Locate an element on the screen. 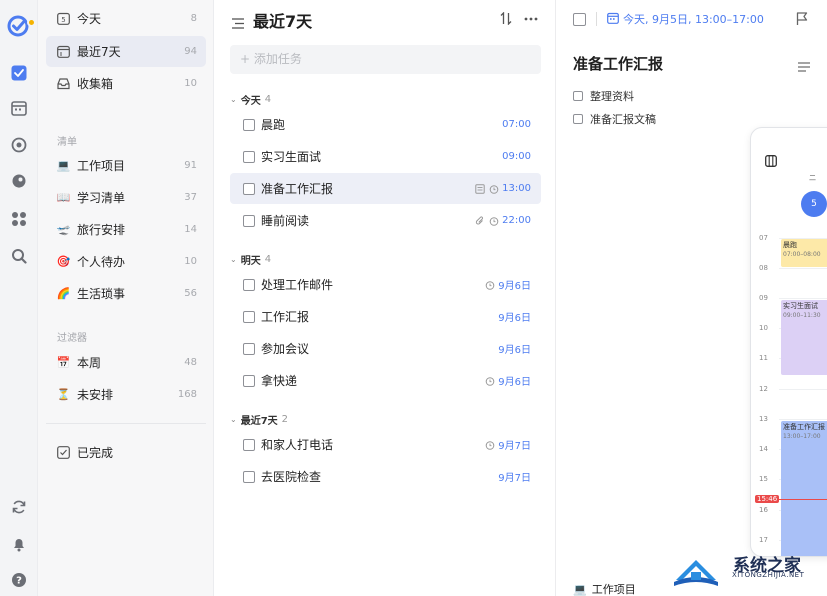 The width and height of the screenshot is (827, 596). pomodoro-nav-icon is located at coordinates (19, 145).